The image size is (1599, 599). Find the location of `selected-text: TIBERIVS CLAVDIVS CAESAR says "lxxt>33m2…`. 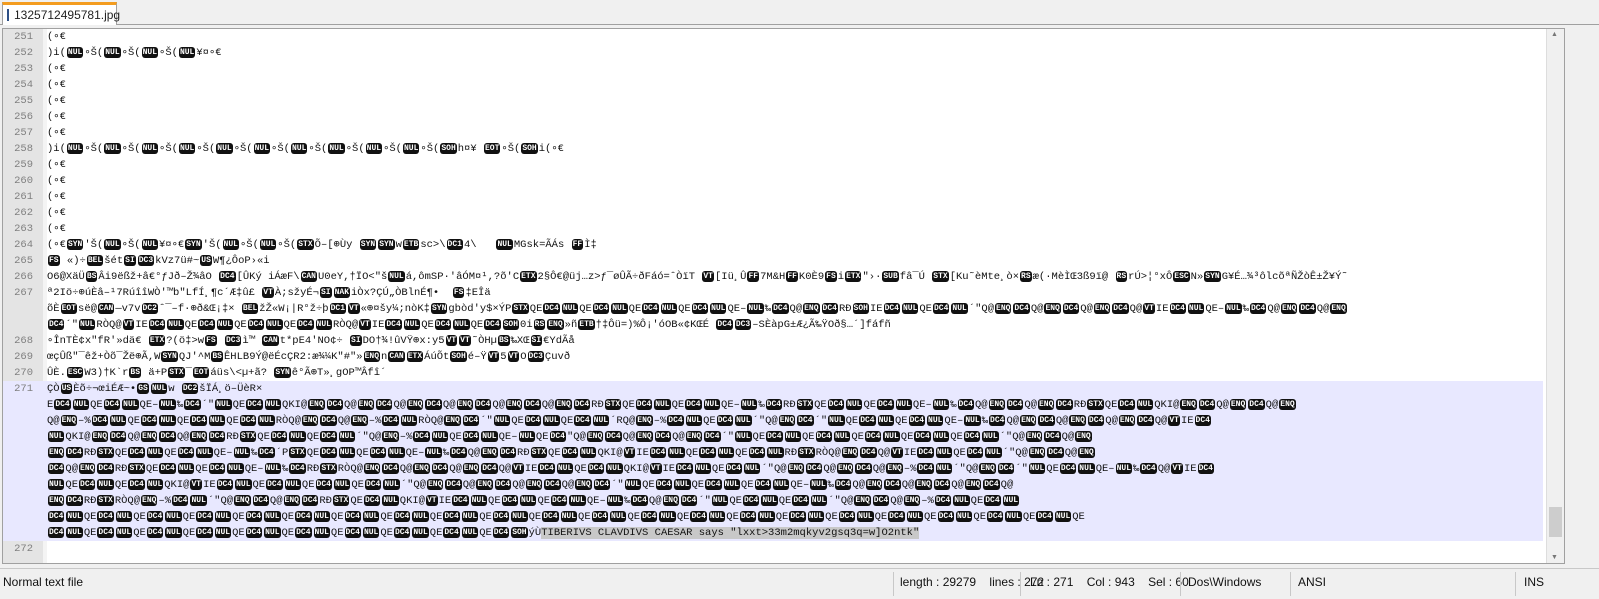

selected-text: TIBERIVS CLAVDIVS CAESAR says "lxxt>33m2… is located at coordinates (730, 533).